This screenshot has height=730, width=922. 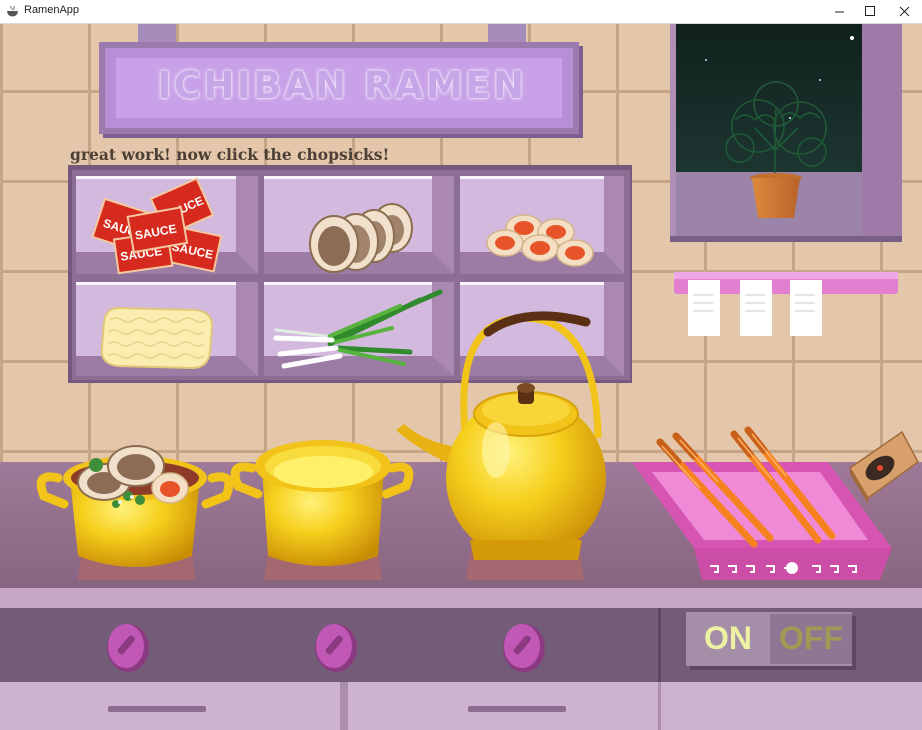 What do you see at coordinates (461, 12) in the screenshot?
I see `title-bar: RamenApp` at bounding box center [461, 12].